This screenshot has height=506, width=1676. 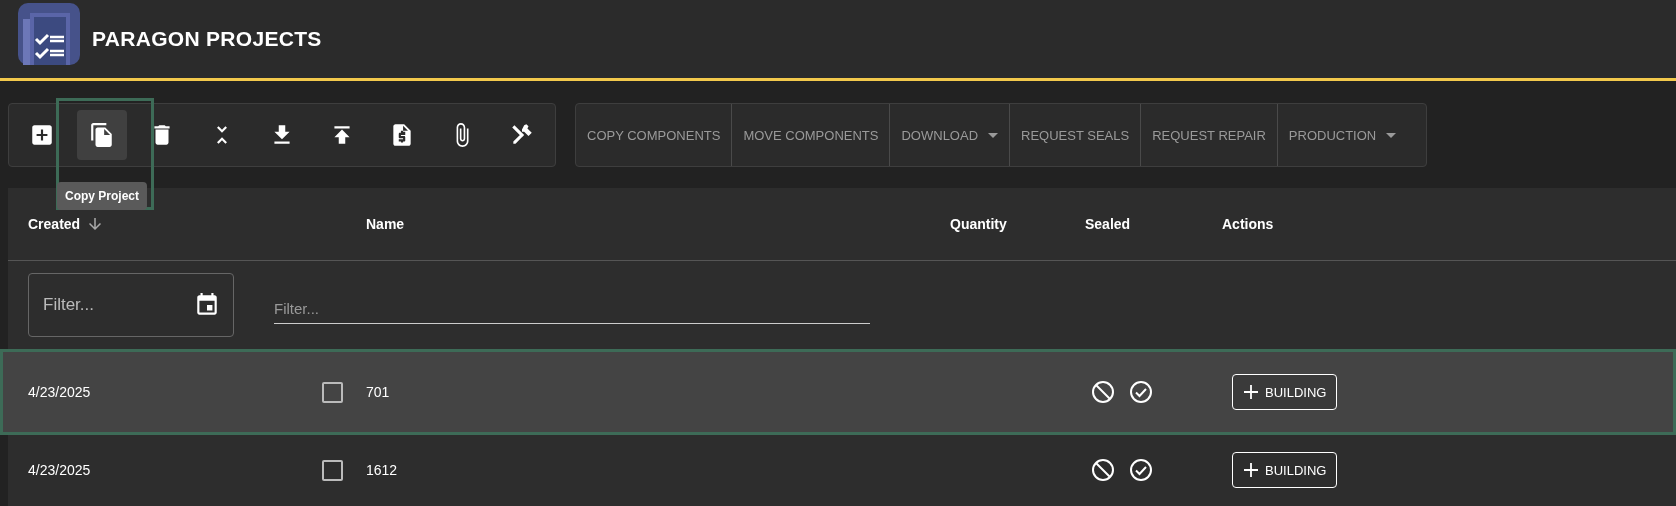 I want to click on column-header: Sealed, so click(x=1108, y=224).